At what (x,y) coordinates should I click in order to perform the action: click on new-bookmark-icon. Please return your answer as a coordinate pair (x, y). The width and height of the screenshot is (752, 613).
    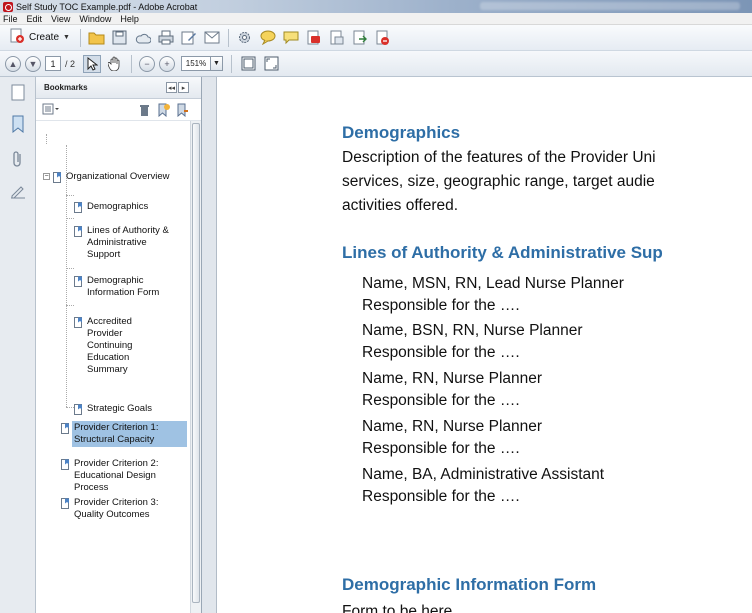
    Looking at the image, I should click on (164, 110).